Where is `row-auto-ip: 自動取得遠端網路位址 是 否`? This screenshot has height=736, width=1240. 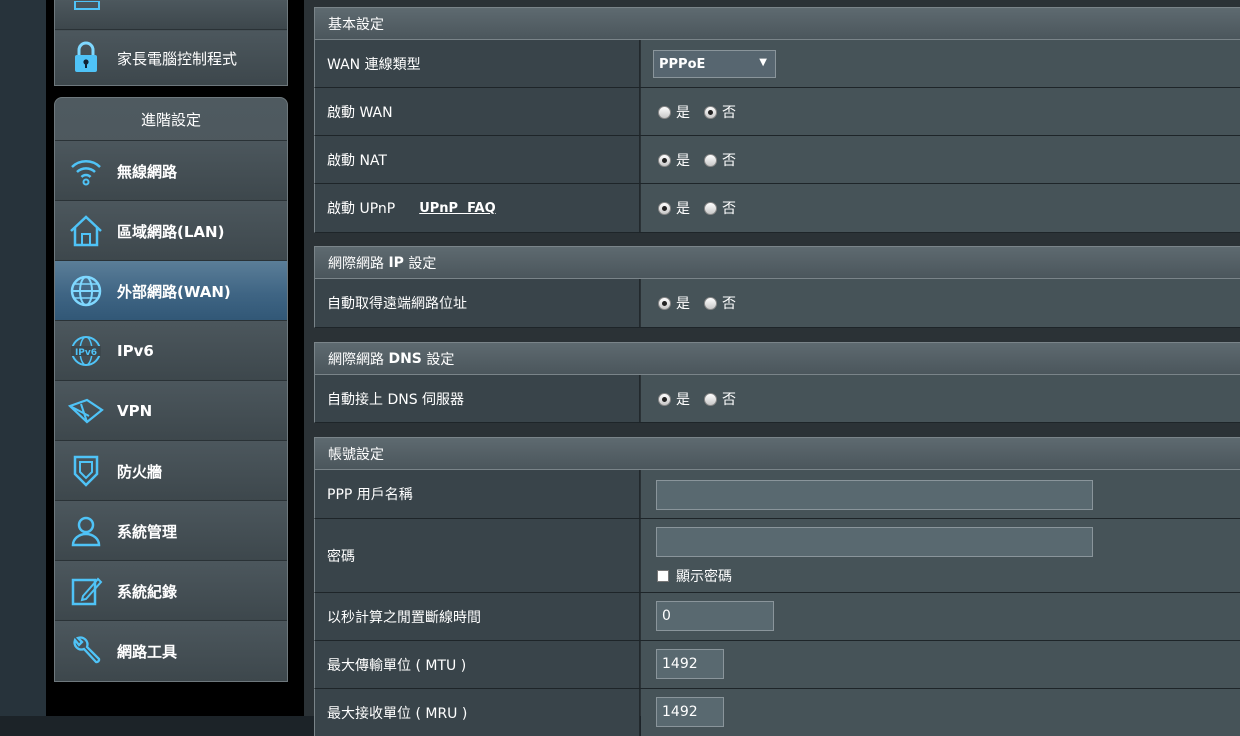
row-auto-ip: 自動取得遠端網路位址 是 否 is located at coordinates (777, 303).